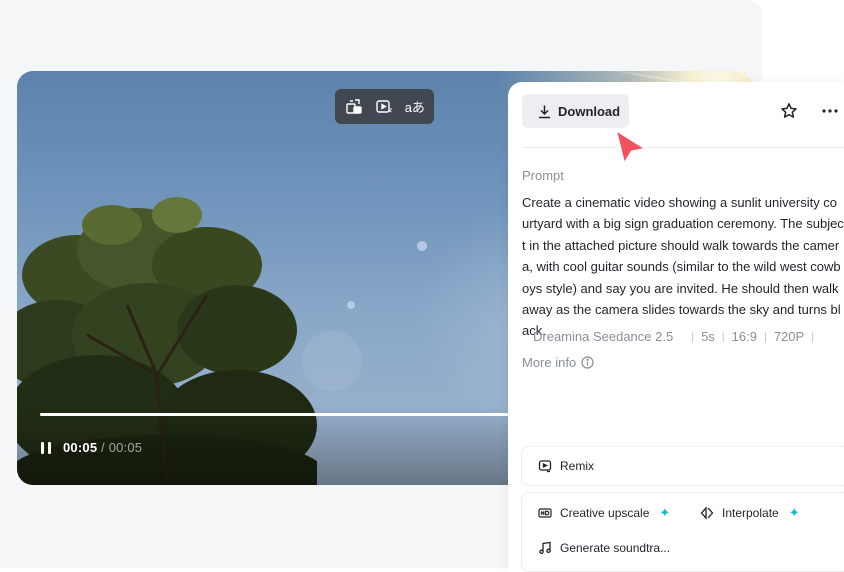  Describe the element at coordinates (543, 175) in the screenshot. I see `prompt-label: Prompt` at that location.